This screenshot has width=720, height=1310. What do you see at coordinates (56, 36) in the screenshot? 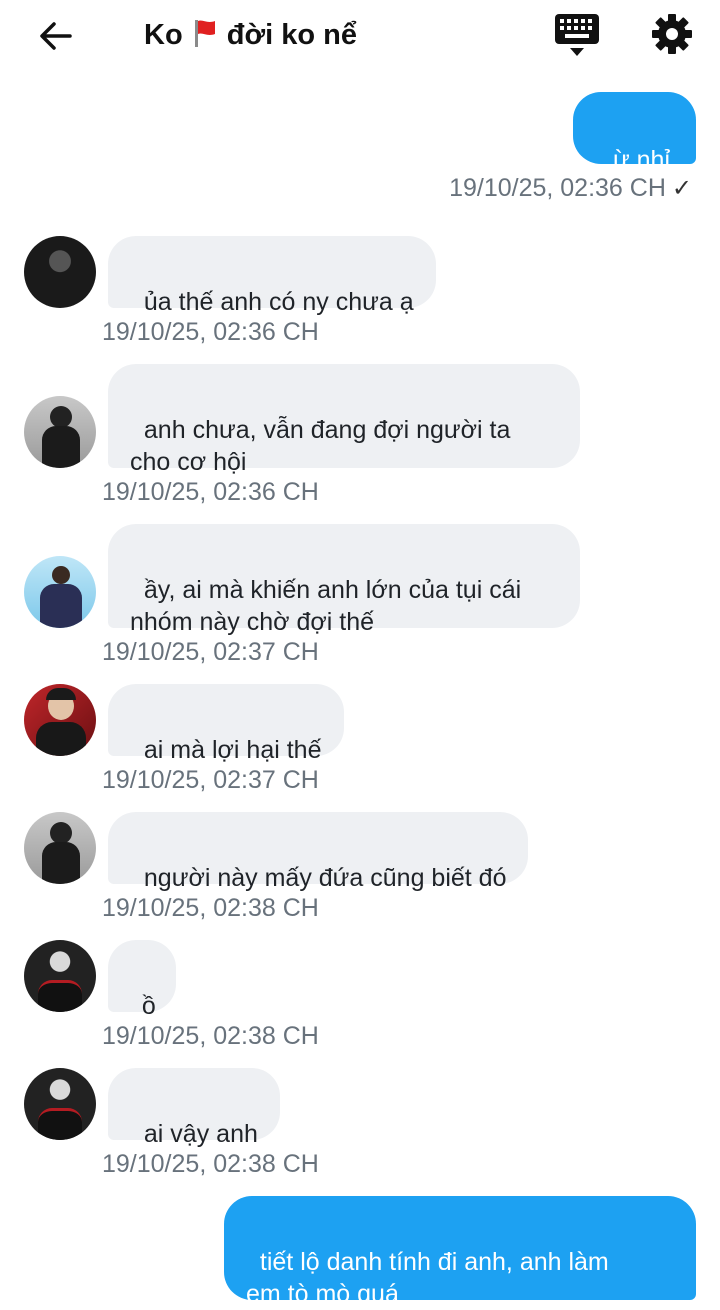
I see `arrow-left-icon` at bounding box center [56, 36].